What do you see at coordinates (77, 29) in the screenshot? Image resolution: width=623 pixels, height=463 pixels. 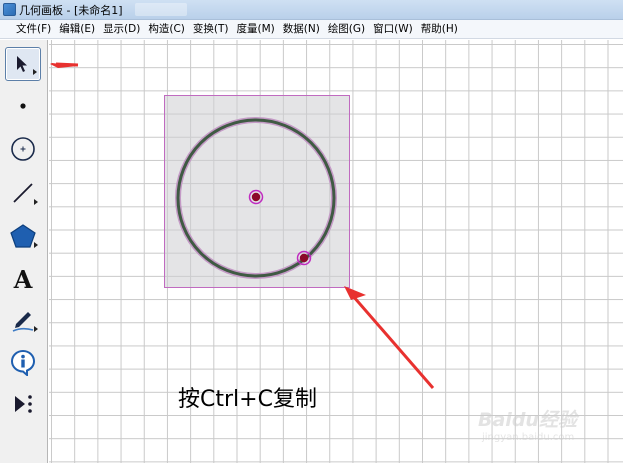 I see `menu-edit: 编辑(E)` at bounding box center [77, 29].